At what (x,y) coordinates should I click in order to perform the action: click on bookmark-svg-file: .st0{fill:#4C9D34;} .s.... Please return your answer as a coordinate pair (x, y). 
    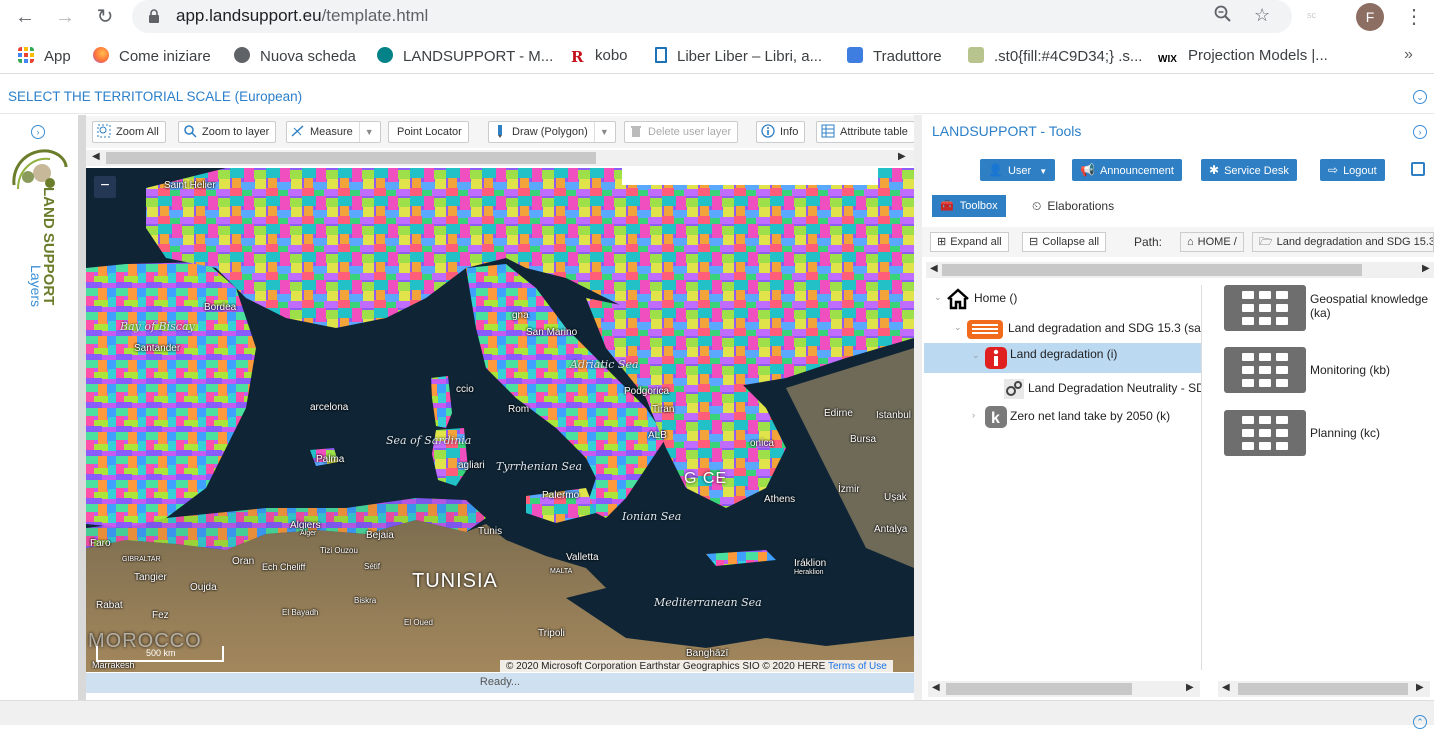
    Looking at the image, I should click on (1055, 56).